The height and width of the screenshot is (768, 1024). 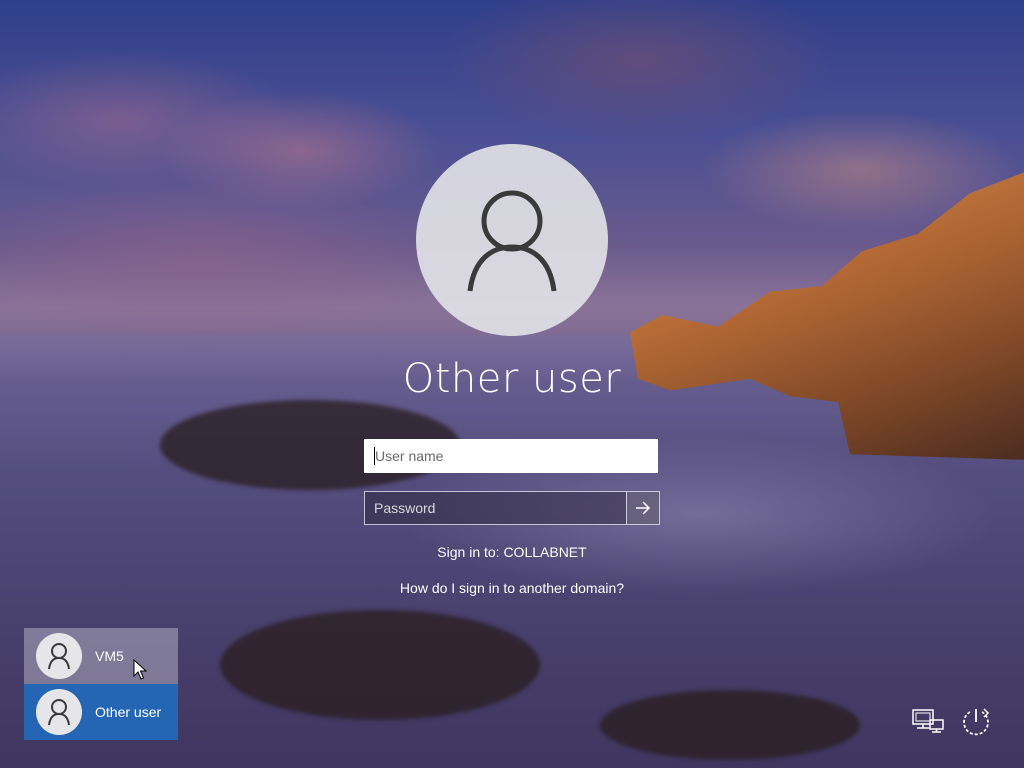 I want to click on user-tile-other-user: Other user, so click(x=101, y=712).